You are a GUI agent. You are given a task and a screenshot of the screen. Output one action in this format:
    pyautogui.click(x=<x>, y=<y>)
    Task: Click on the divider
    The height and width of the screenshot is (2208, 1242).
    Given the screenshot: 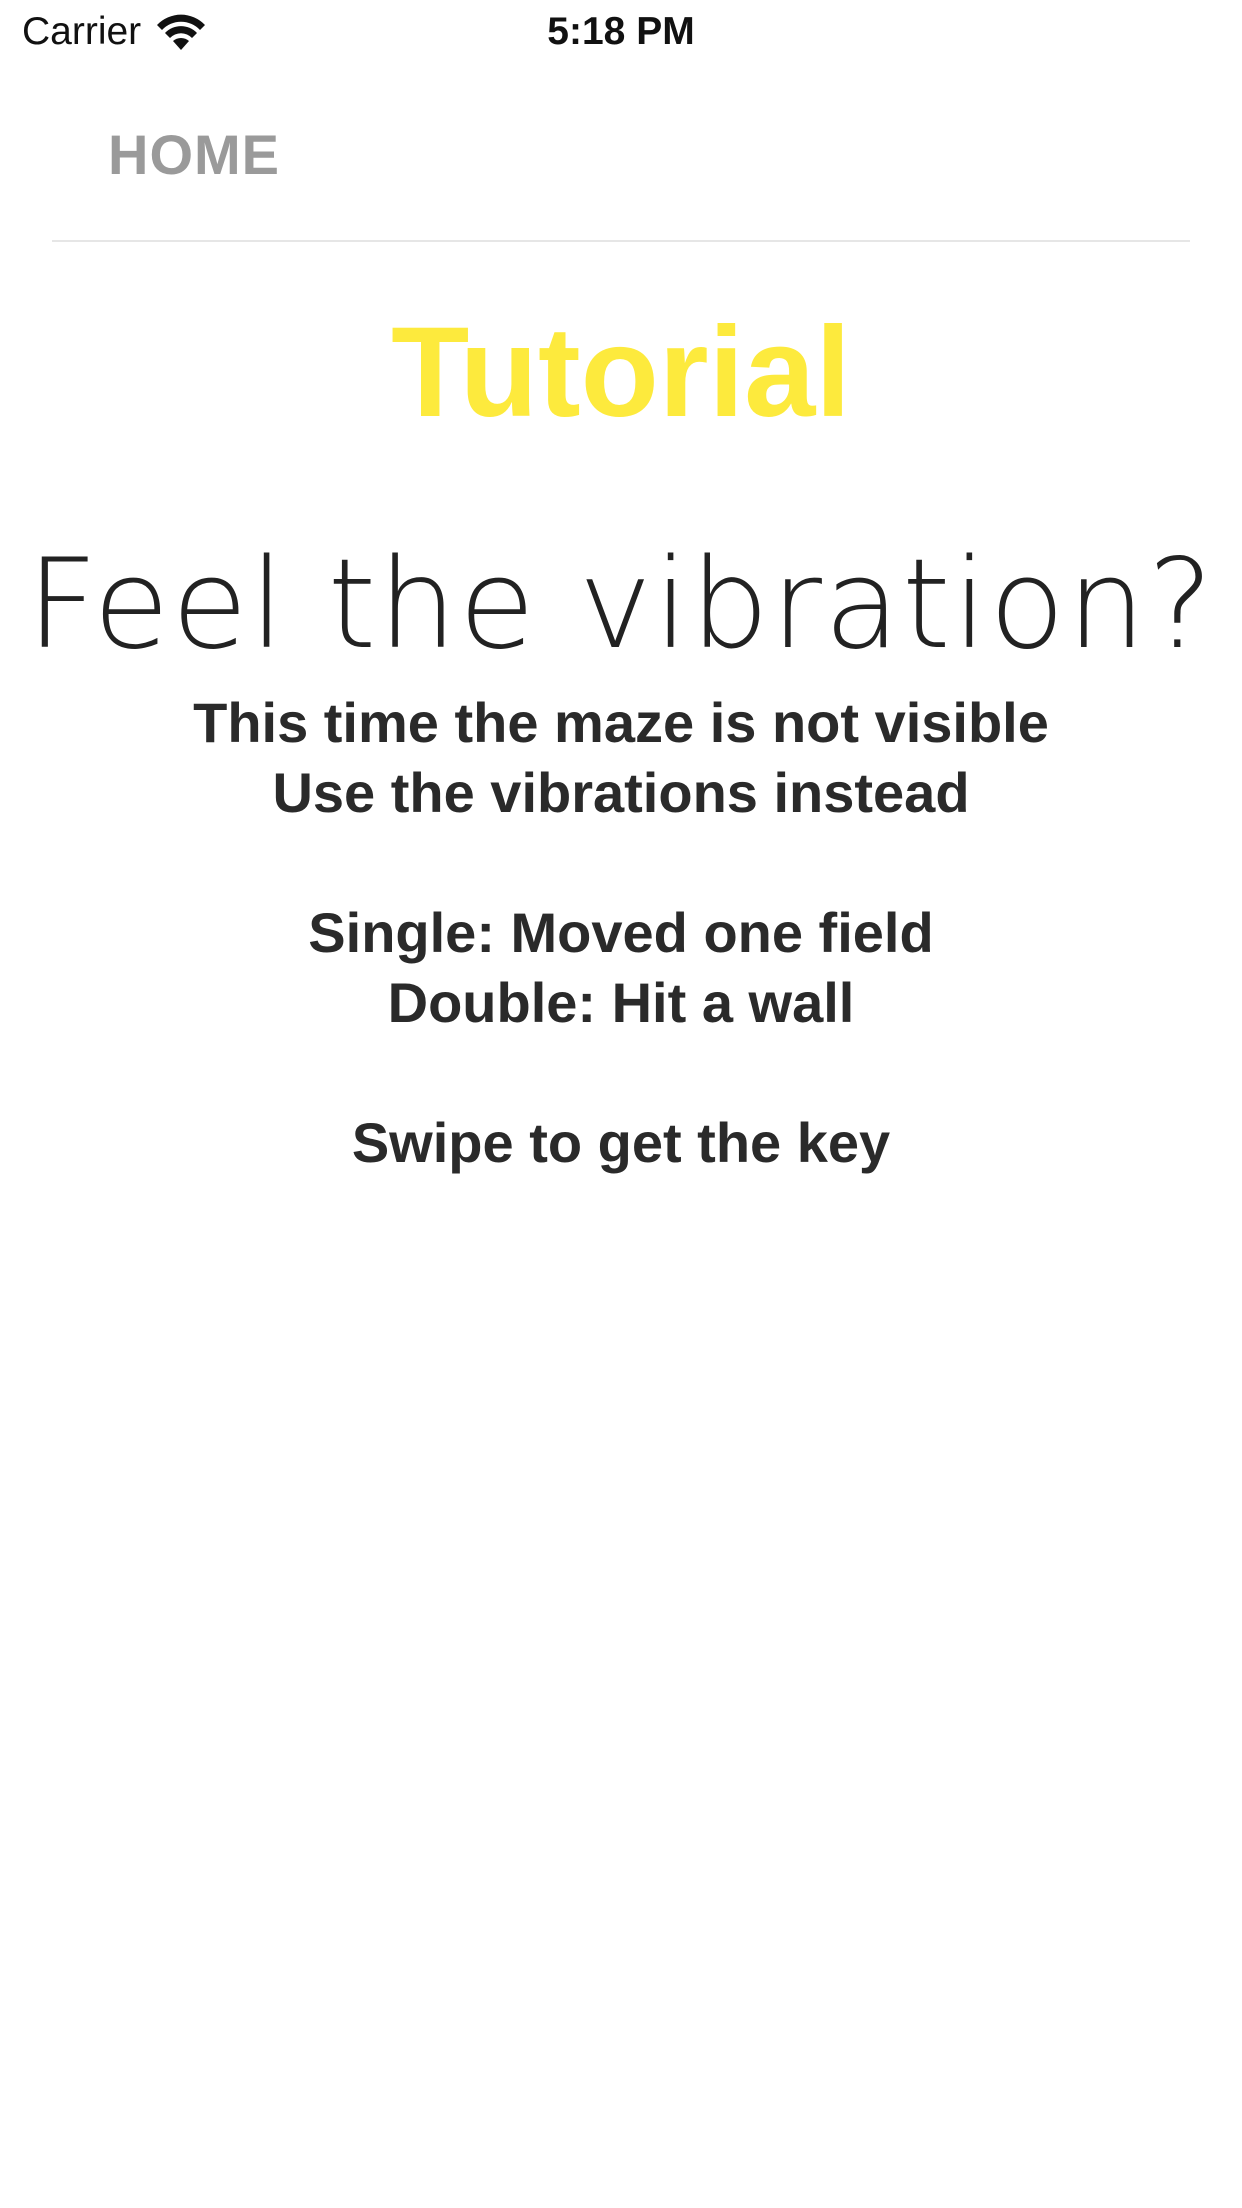 What is the action you would take?
    pyautogui.click(x=621, y=241)
    